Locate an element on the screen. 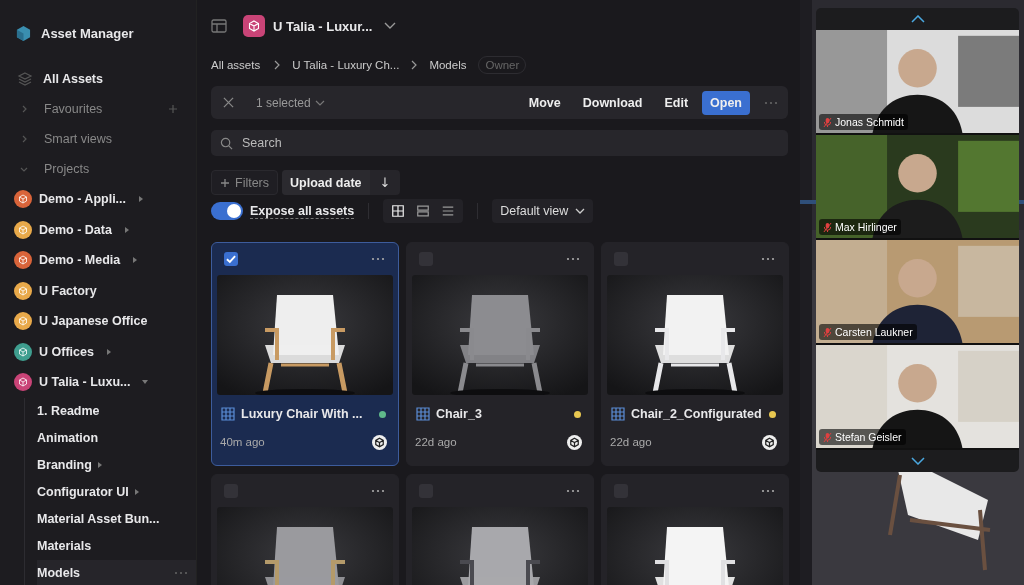 The height and width of the screenshot is (585, 1024). section-label: Favourites is located at coordinates (73, 109).